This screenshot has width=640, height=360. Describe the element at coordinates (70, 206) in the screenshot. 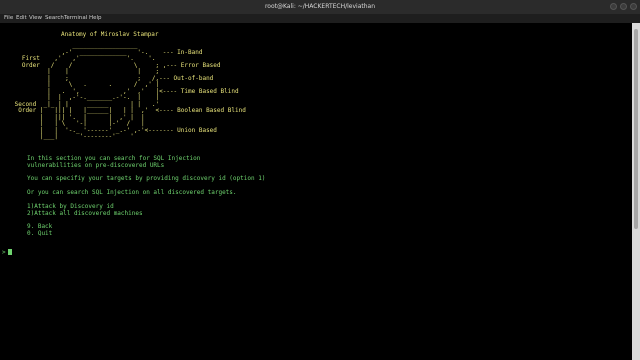

I see `menu-option-1: 1)Attack by Discovery id` at that location.